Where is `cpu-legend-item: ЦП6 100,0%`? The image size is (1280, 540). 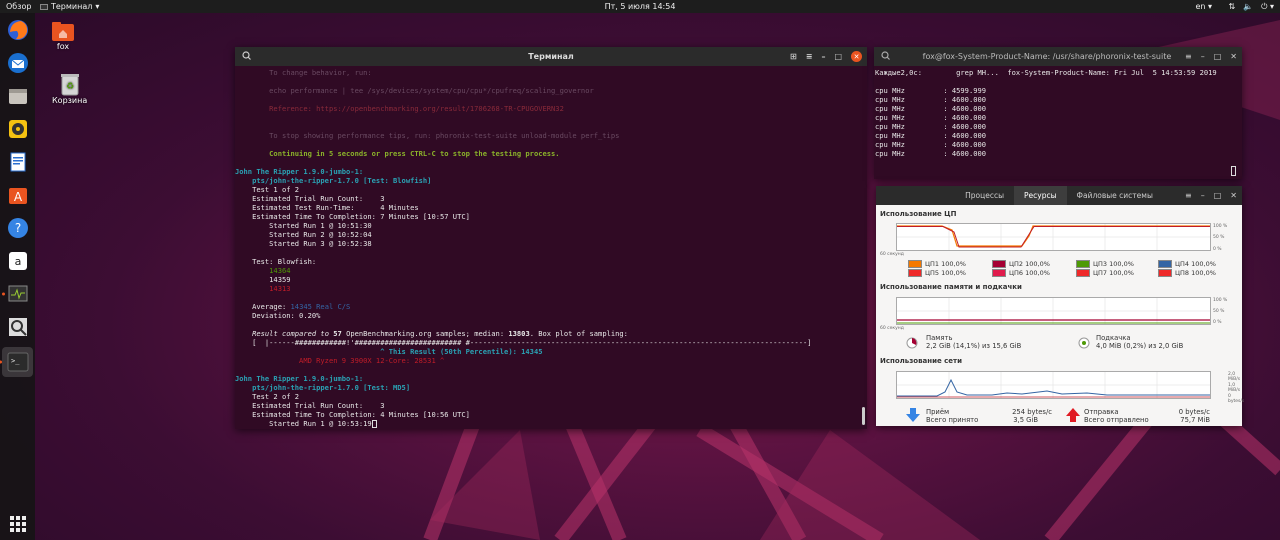 cpu-legend-item: ЦП6 100,0% is located at coordinates (1021, 273).